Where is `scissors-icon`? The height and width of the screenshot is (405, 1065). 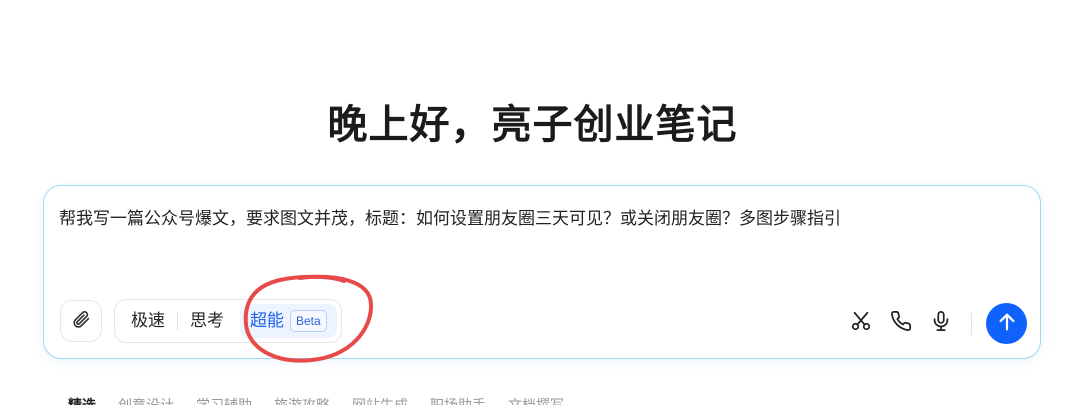
scissors-icon is located at coordinates (861, 323).